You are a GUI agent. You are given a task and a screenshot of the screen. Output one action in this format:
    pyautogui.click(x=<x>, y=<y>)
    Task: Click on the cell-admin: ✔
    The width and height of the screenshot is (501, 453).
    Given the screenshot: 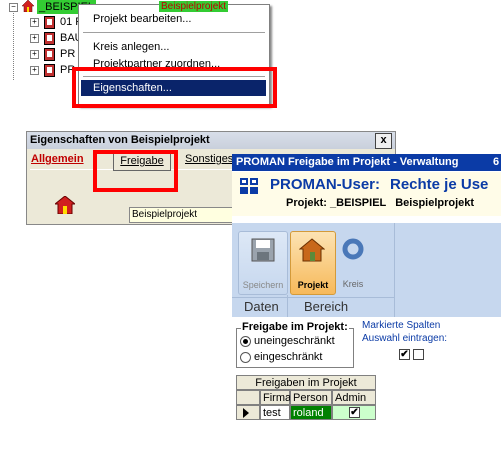 What is the action you would take?
    pyautogui.click(x=354, y=412)
    